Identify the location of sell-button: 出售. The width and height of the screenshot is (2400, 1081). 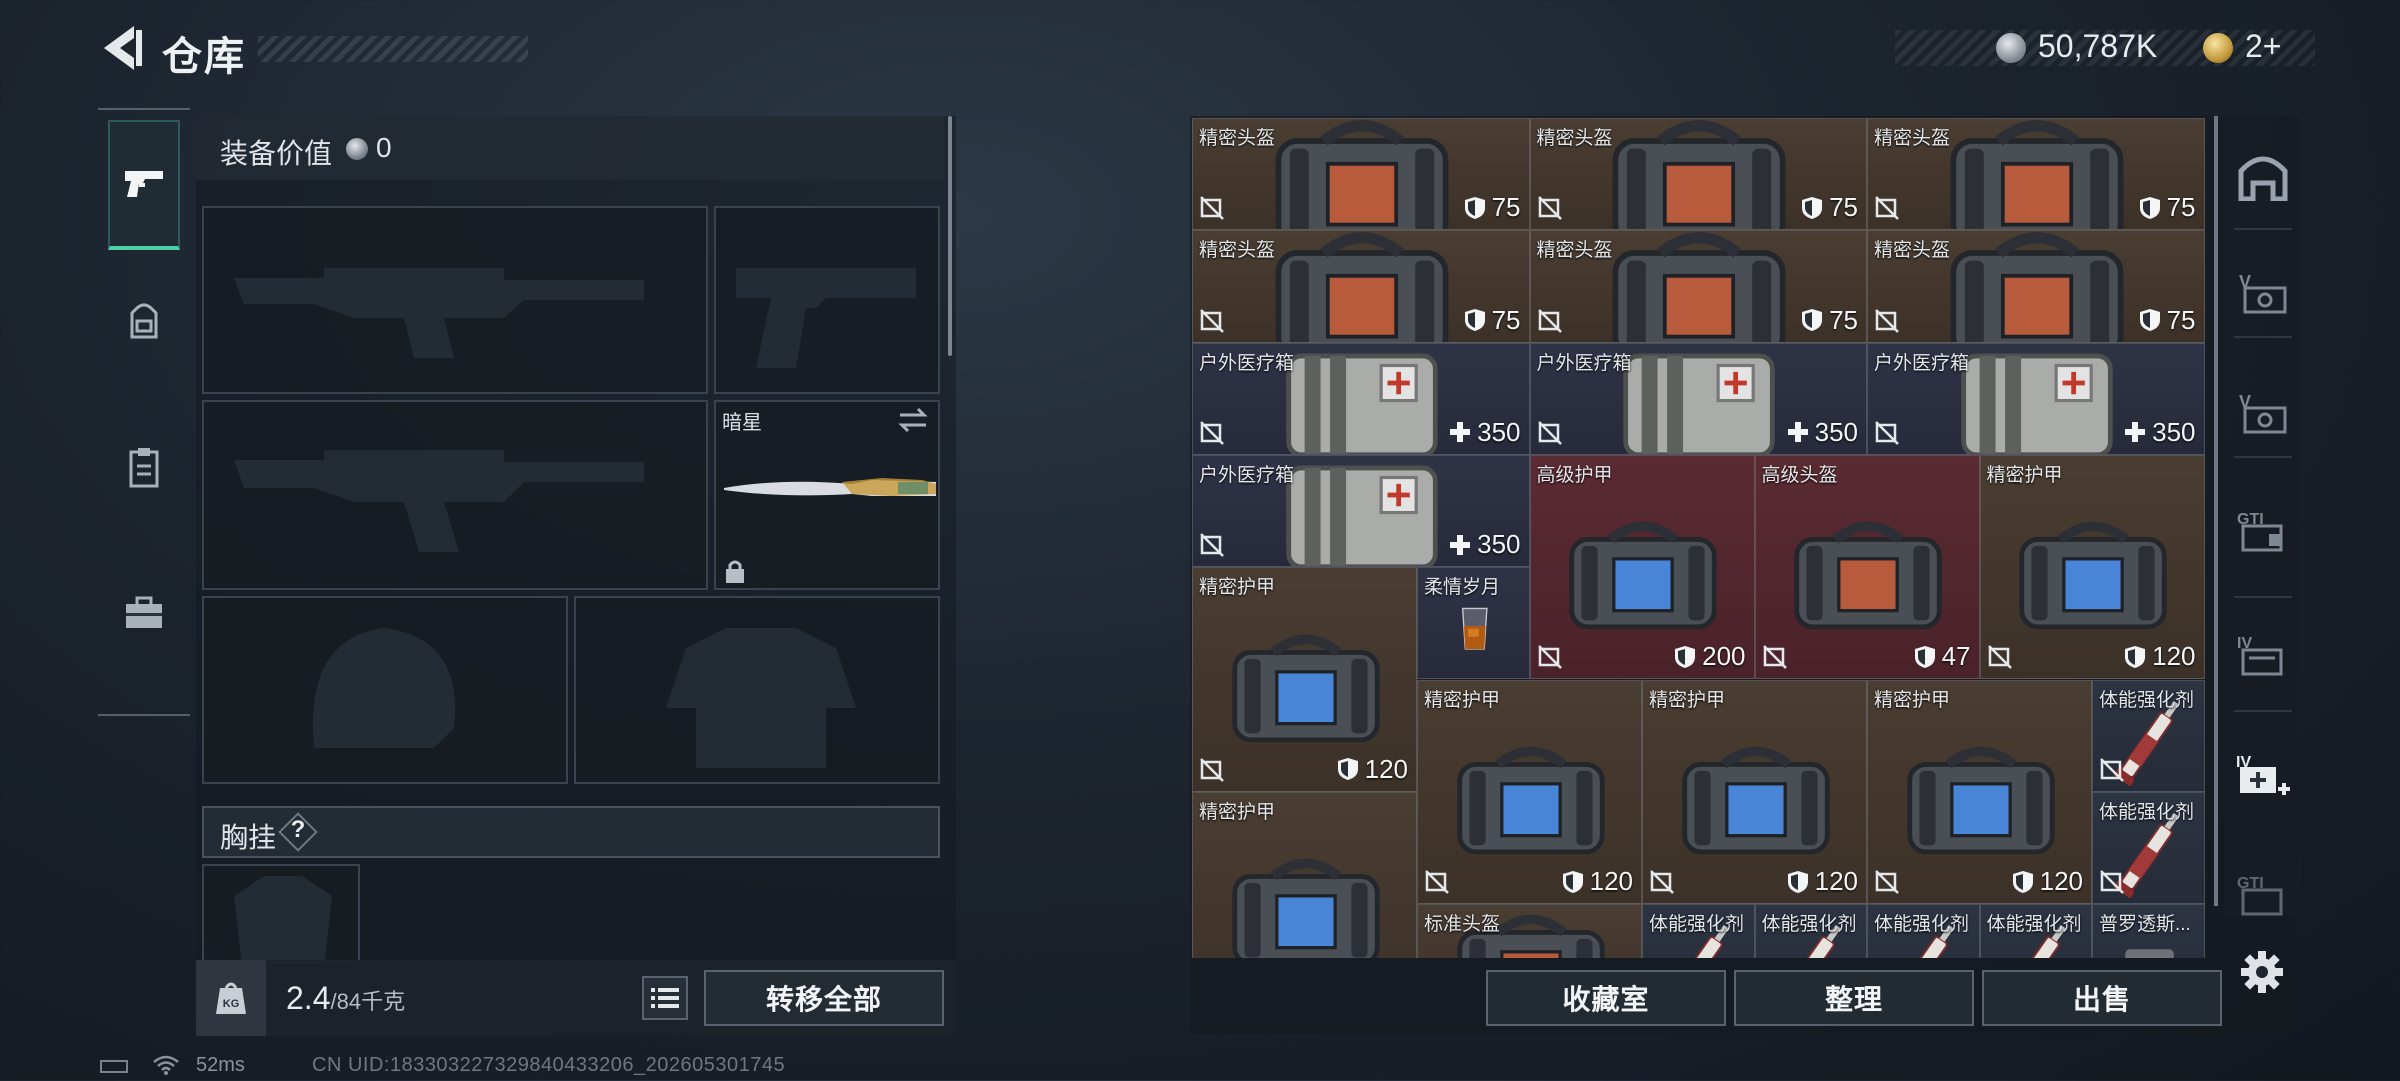
(2102, 998).